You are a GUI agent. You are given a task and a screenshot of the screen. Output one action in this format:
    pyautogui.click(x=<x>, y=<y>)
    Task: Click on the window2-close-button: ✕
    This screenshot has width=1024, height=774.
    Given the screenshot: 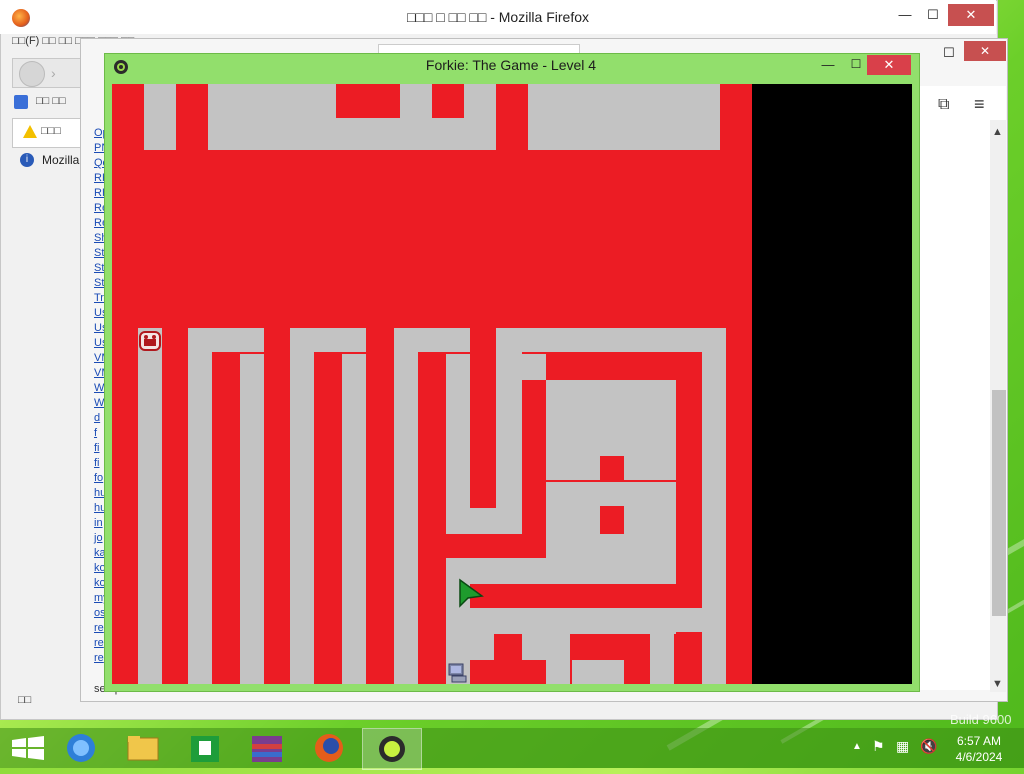 What is the action you would take?
    pyautogui.click(x=985, y=51)
    